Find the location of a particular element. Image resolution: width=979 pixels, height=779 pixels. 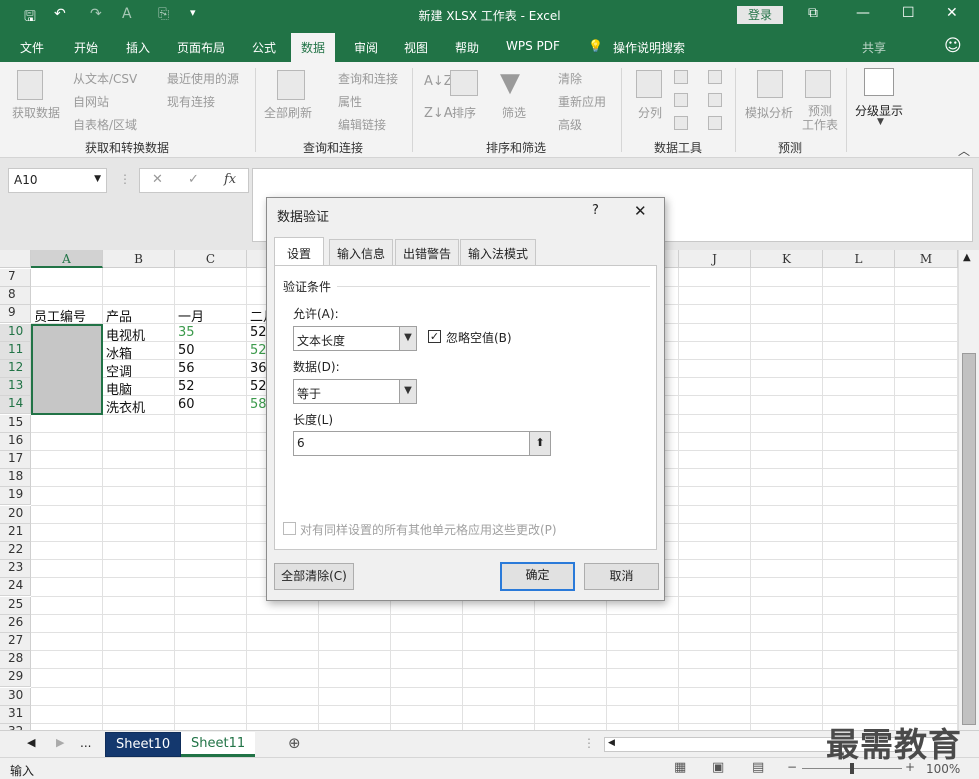

column-header: B is located at coordinates (139, 259).